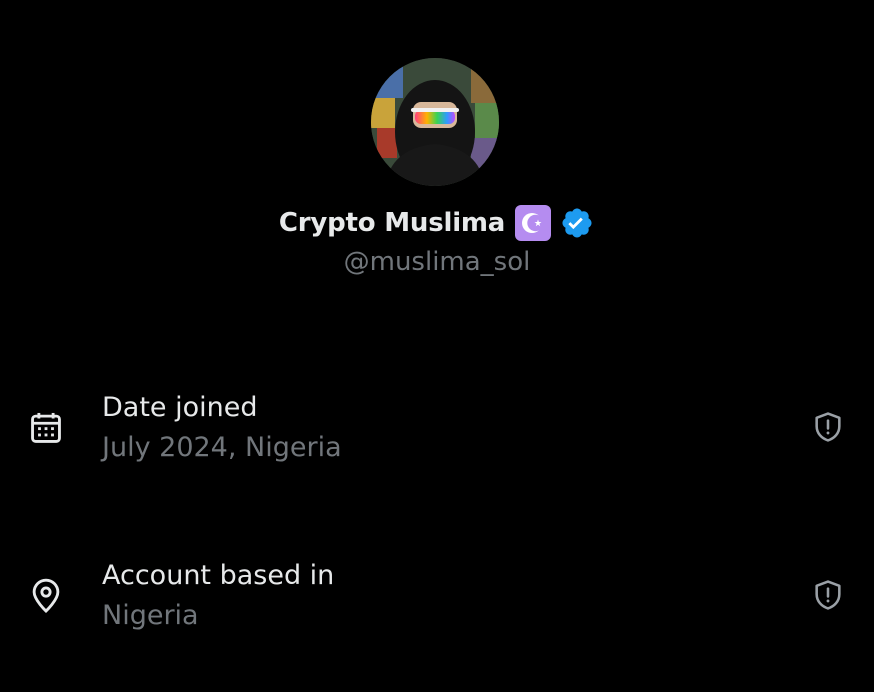 The image size is (874, 692). Describe the element at coordinates (46, 428) in the screenshot. I see `calendar-icon` at that location.